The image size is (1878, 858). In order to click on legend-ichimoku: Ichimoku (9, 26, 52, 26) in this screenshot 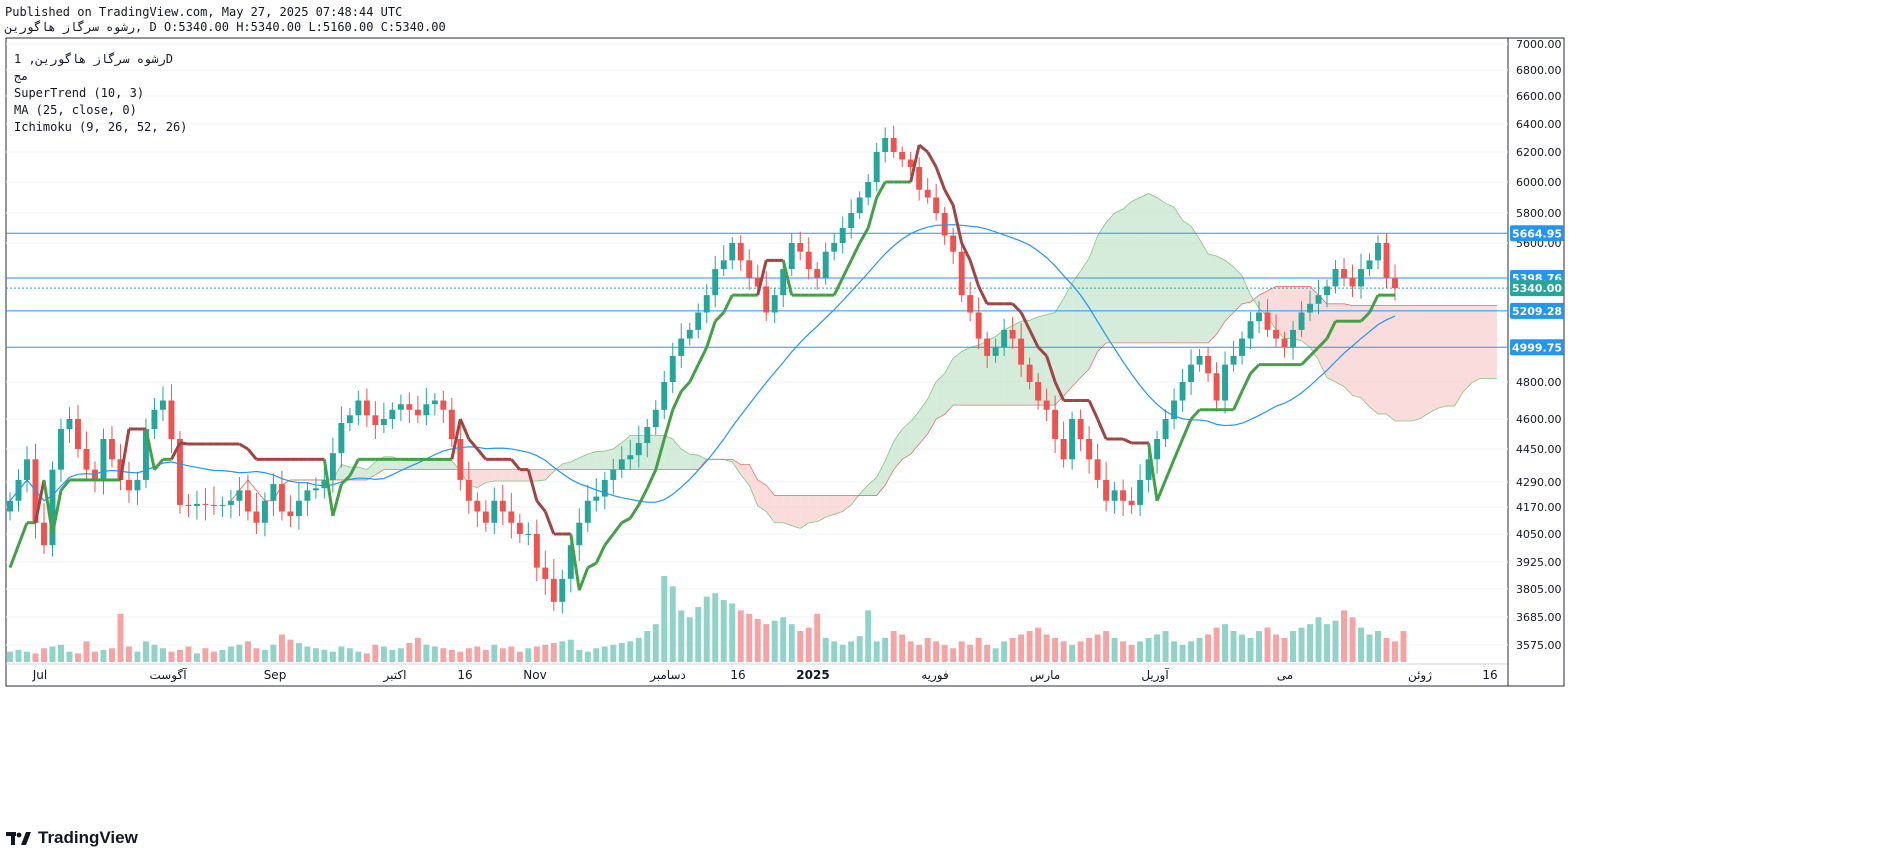, I will do `click(100, 127)`.